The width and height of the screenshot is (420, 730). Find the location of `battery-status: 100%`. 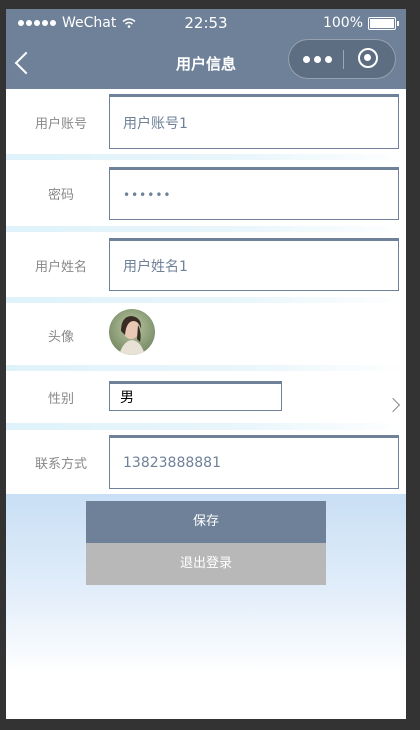

battery-status: 100% is located at coordinates (360, 23).